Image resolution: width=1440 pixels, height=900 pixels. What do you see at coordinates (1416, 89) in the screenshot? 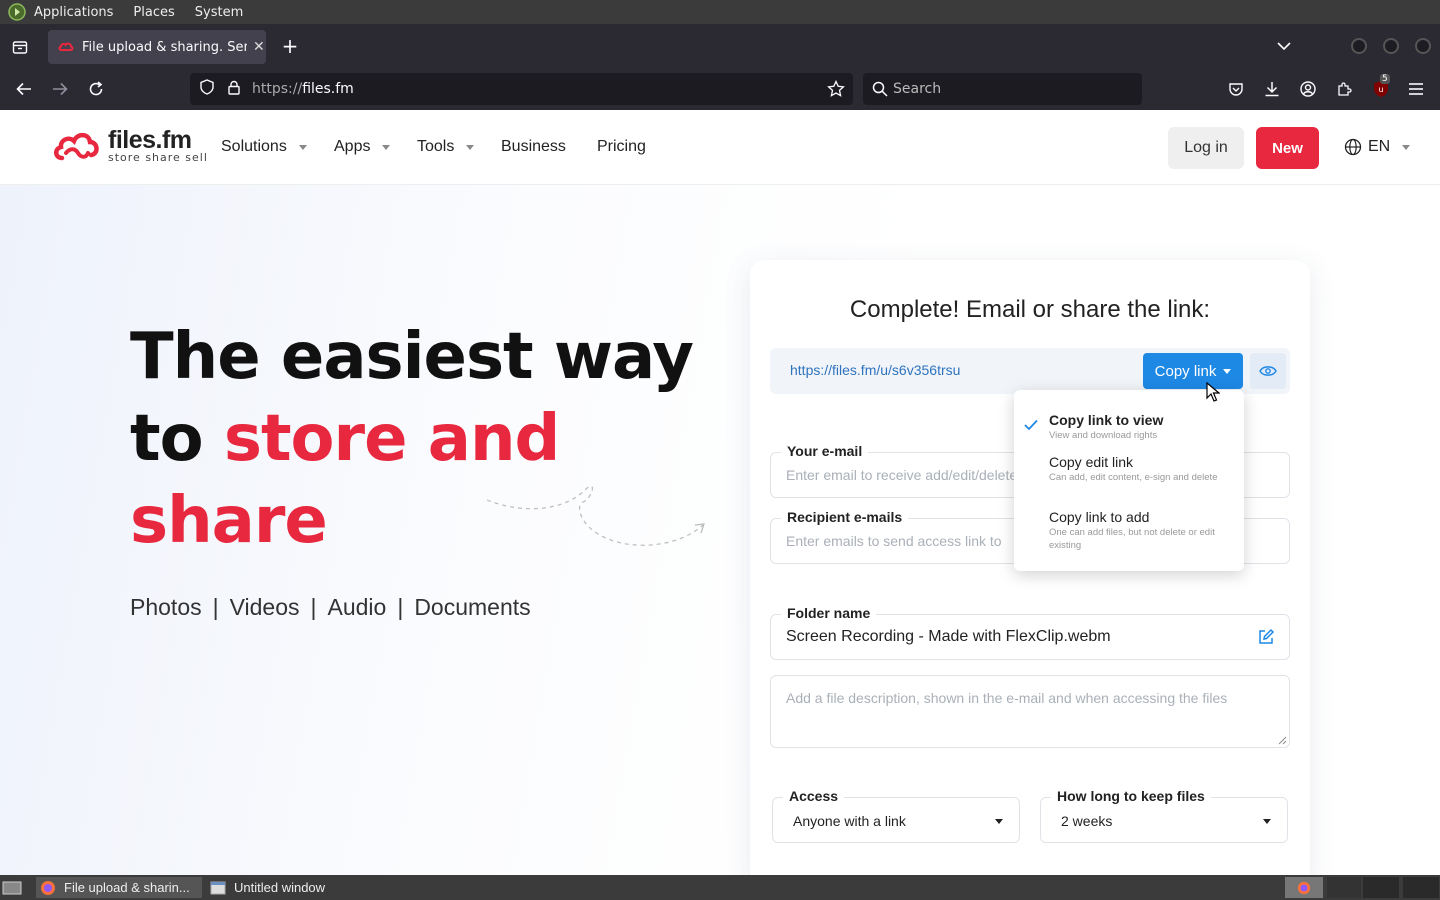
I see `hamburger-menu-icon` at bounding box center [1416, 89].